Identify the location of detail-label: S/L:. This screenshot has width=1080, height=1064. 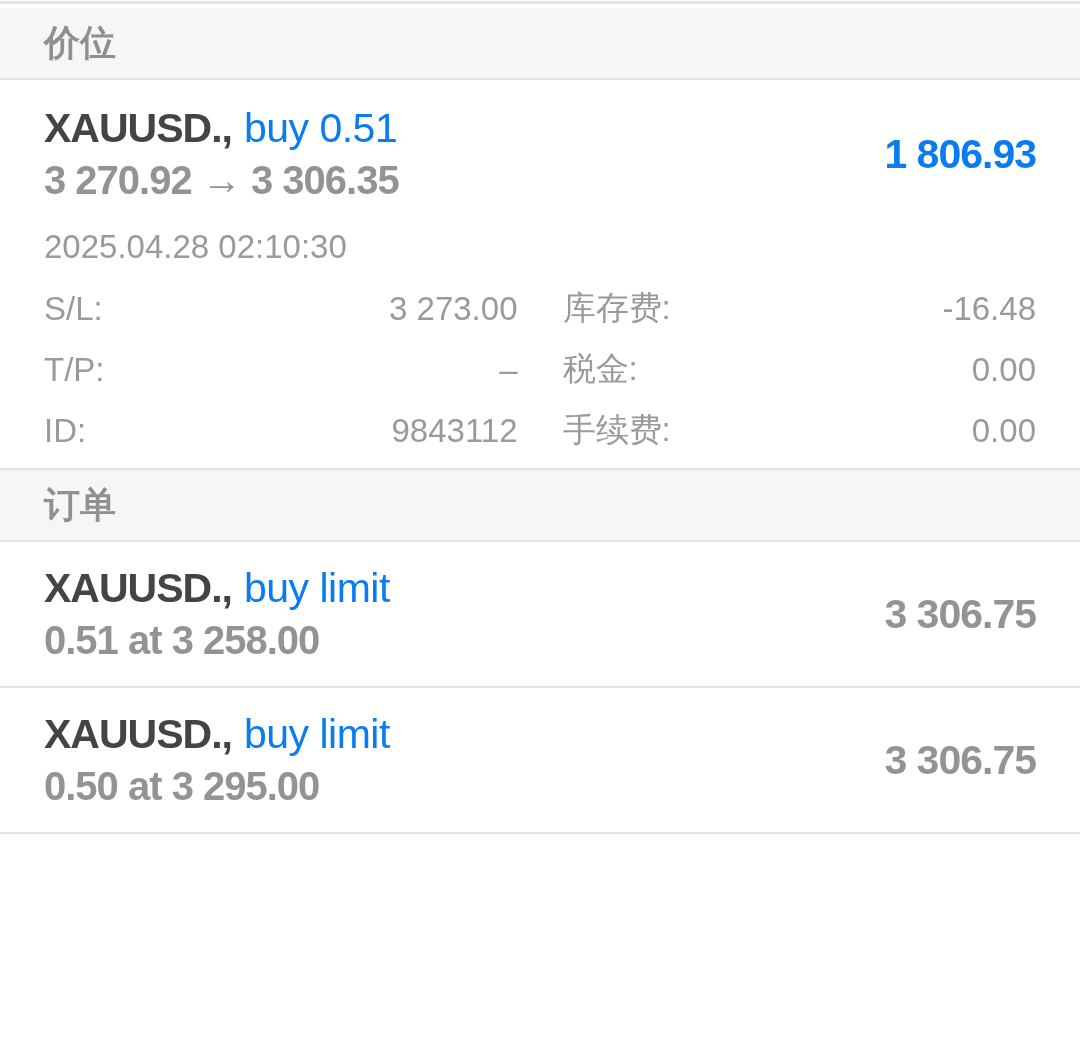
(73, 308).